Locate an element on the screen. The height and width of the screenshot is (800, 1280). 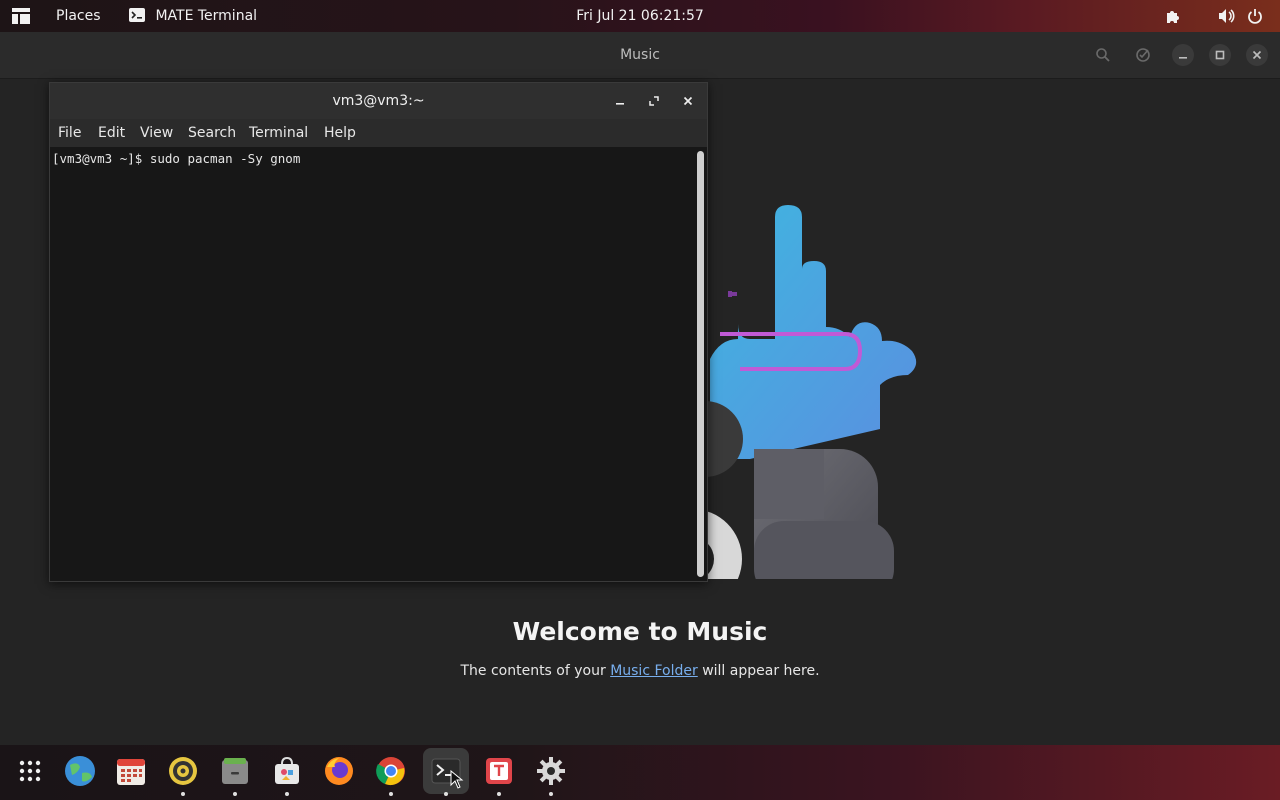
menu-terminal: Terminal is located at coordinates (278, 133).